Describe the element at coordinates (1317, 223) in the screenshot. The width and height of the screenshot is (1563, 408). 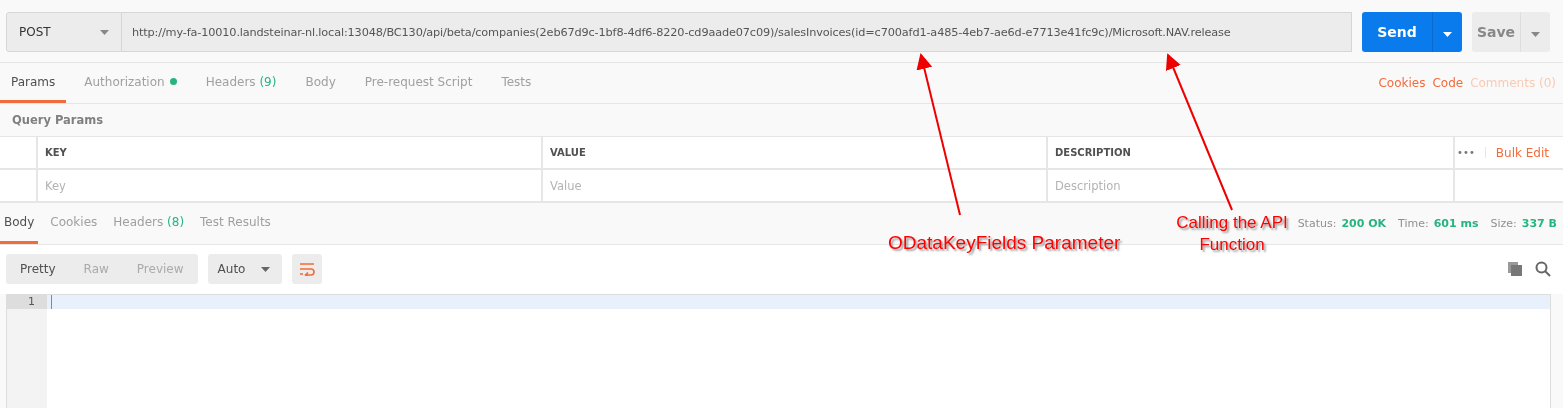
I see `status-label: Status:` at that location.